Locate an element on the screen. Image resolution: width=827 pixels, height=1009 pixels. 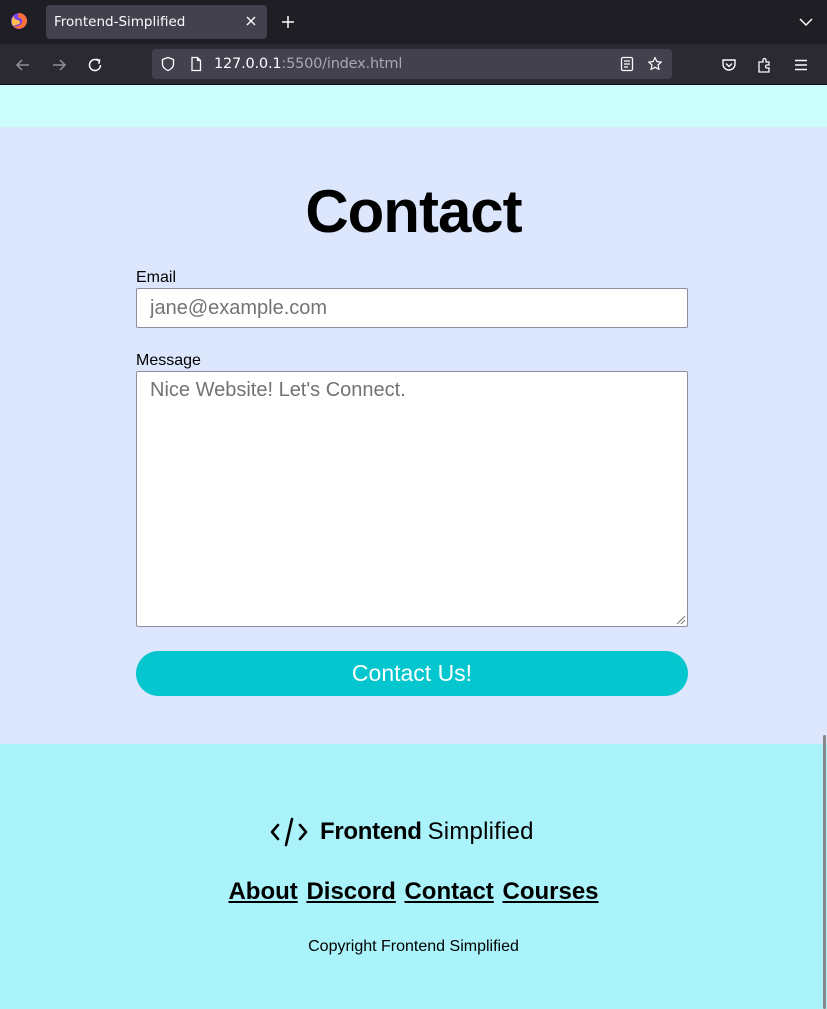
tab-title: Frontend-Simplified is located at coordinates (120, 22).